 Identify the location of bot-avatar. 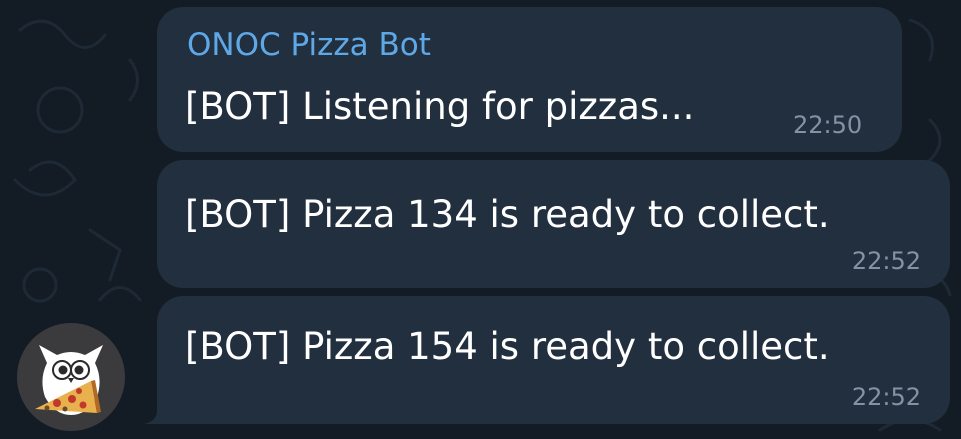
(71, 377).